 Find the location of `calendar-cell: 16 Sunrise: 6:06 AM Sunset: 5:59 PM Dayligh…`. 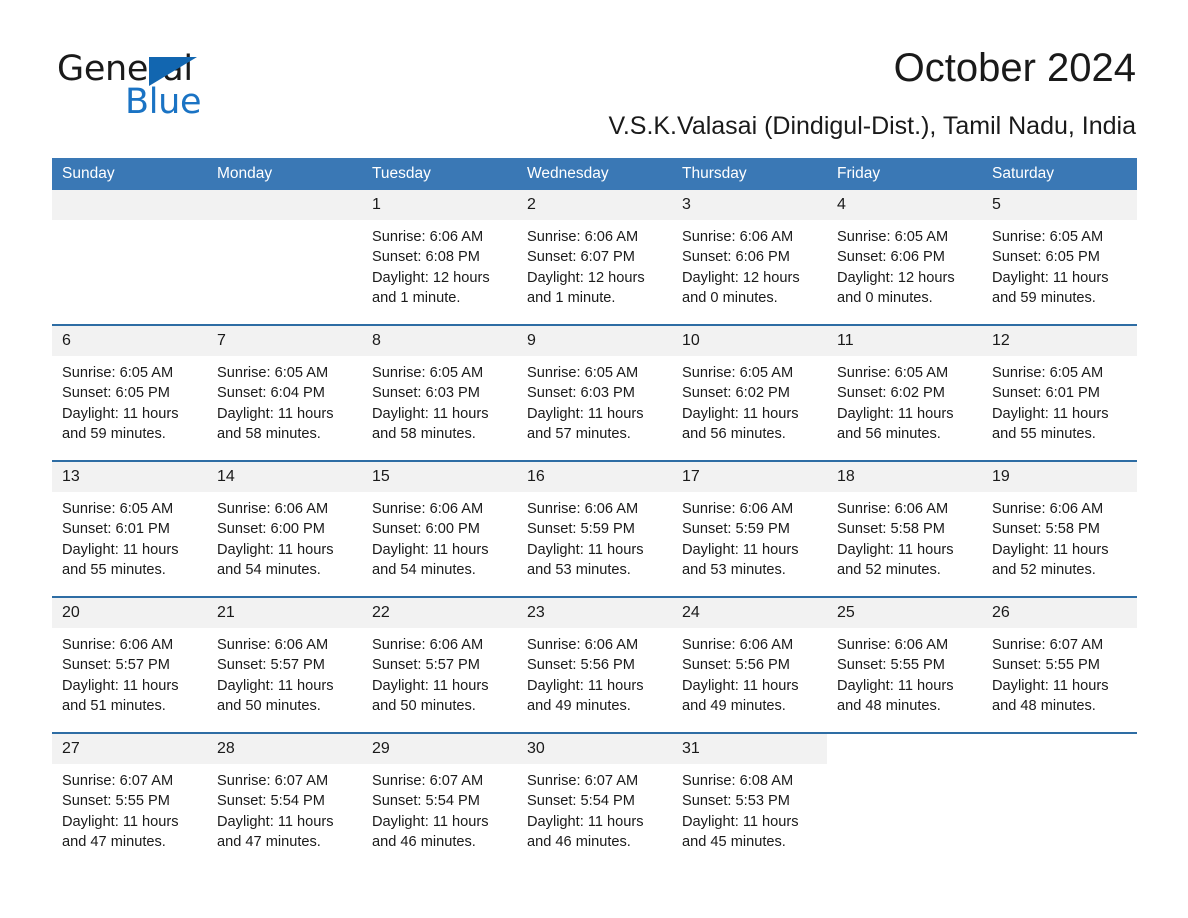

calendar-cell: 16 Sunrise: 6:06 AM Sunset: 5:59 PM Dayligh… is located at coordinates (594, 528).